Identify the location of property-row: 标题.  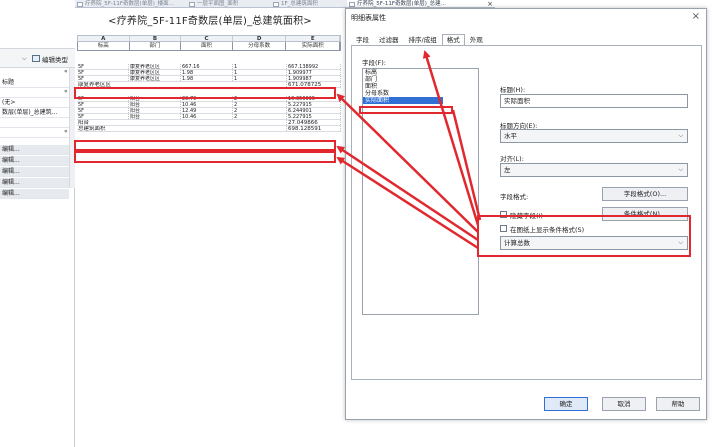
(34, 83).